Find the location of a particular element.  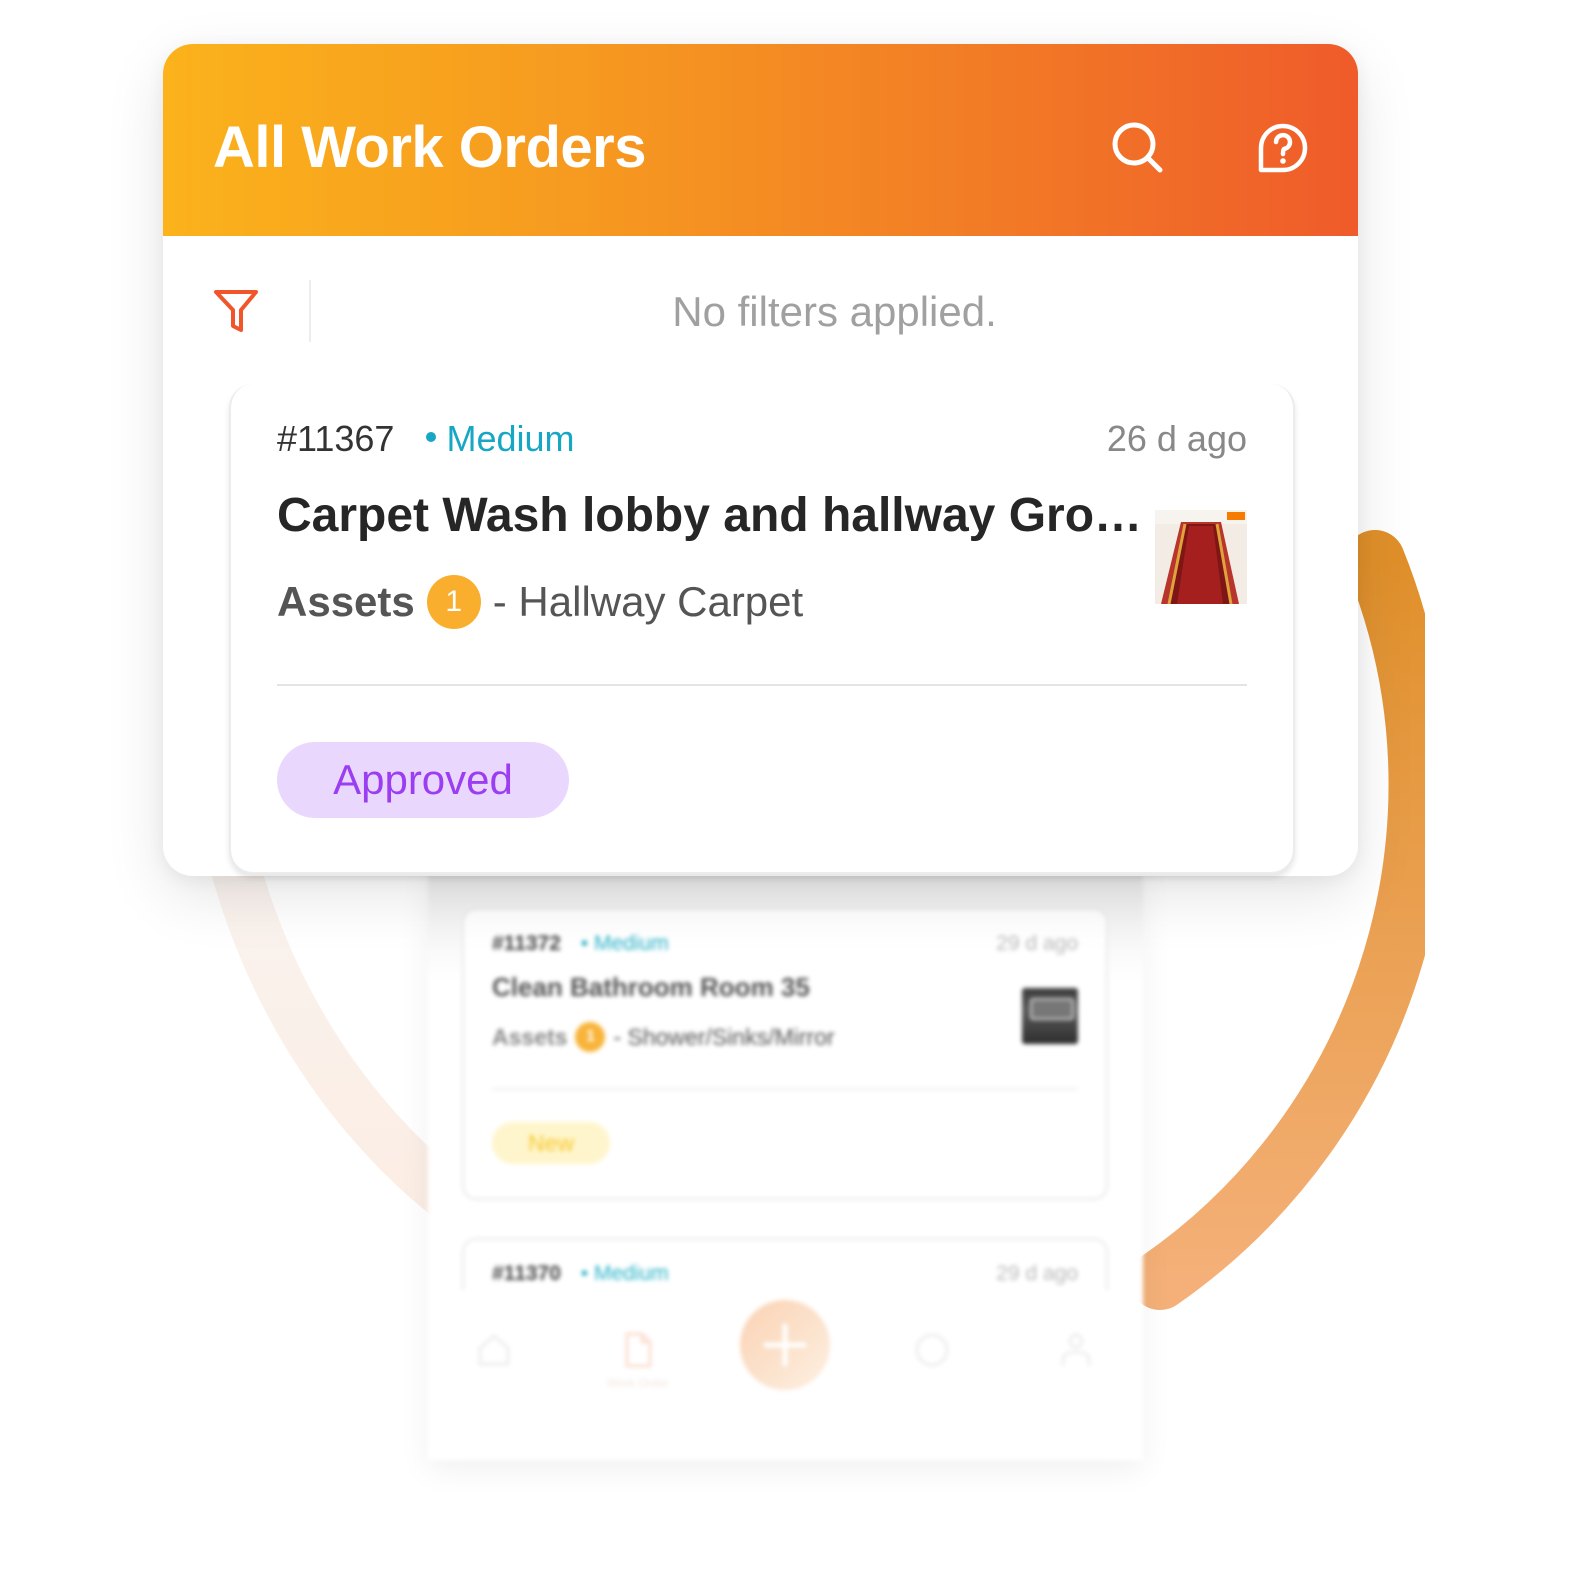

nav-info is located at coordinates (932, 1360).